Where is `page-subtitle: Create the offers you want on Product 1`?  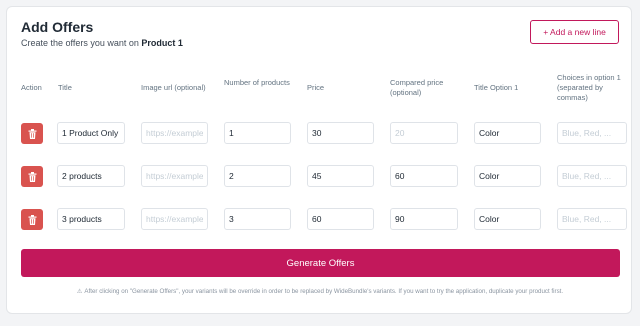
page-subtitle: Create the offers you want on Product 1 is located at coordinates (102, 43).